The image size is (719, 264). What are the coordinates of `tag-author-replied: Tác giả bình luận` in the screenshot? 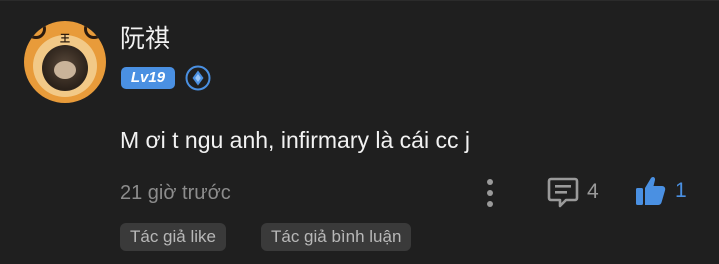 It's located at (336, 237).